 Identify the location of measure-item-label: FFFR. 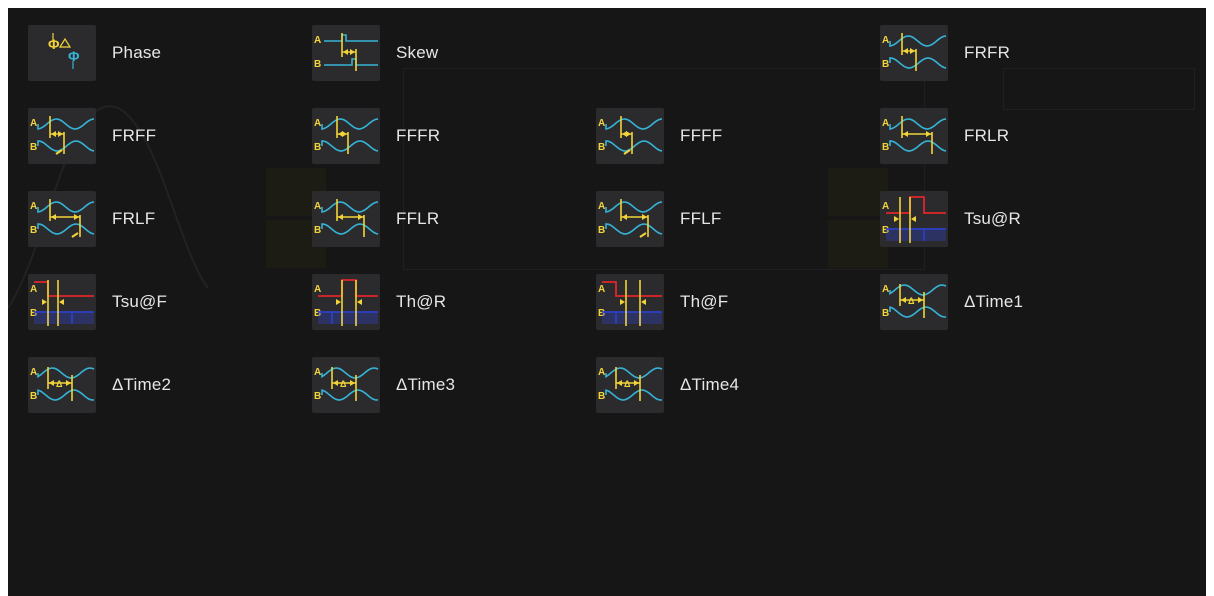
(418, 135).